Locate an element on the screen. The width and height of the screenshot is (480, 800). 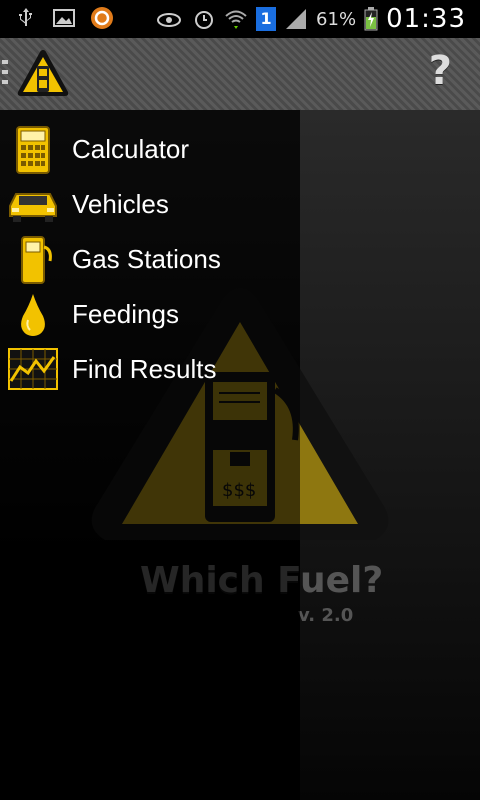
menu-label-vehicles: Vehicles is located at coordinates (120, 204).